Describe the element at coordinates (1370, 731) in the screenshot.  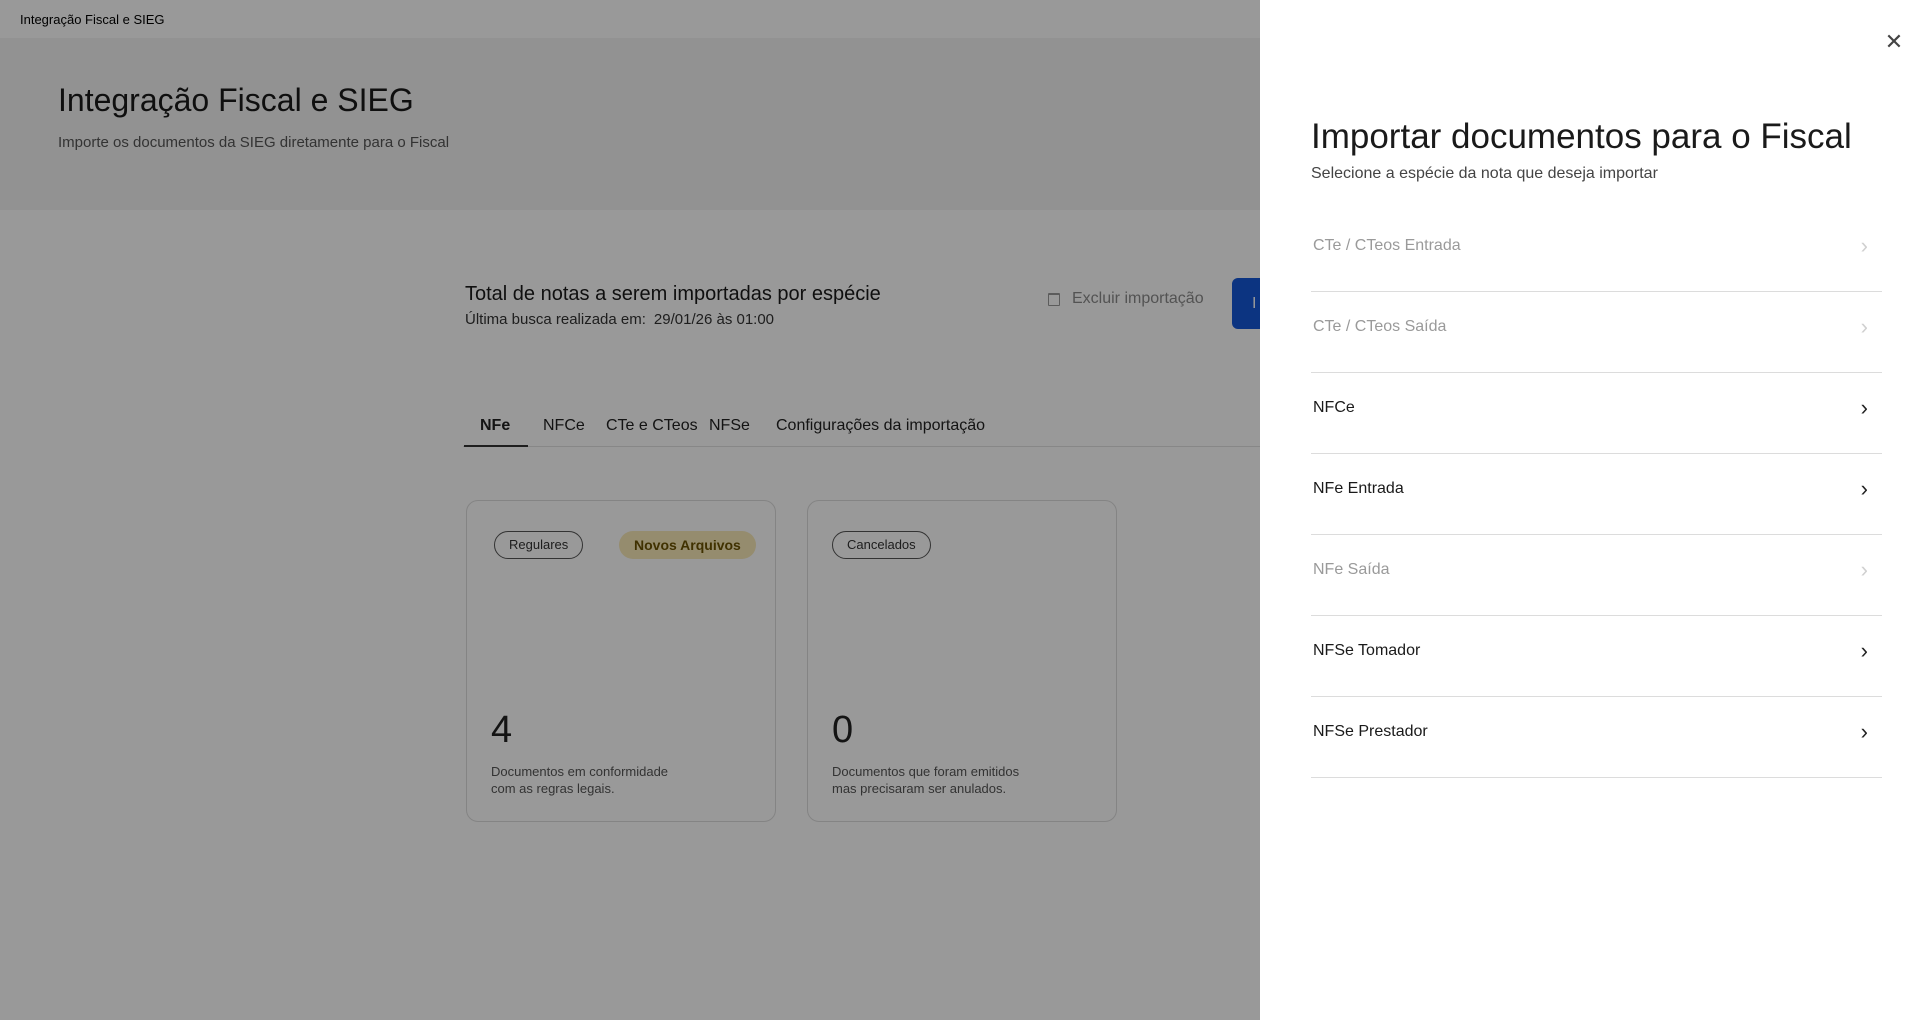
I see `option-label: NFSe Prestador` at that location.